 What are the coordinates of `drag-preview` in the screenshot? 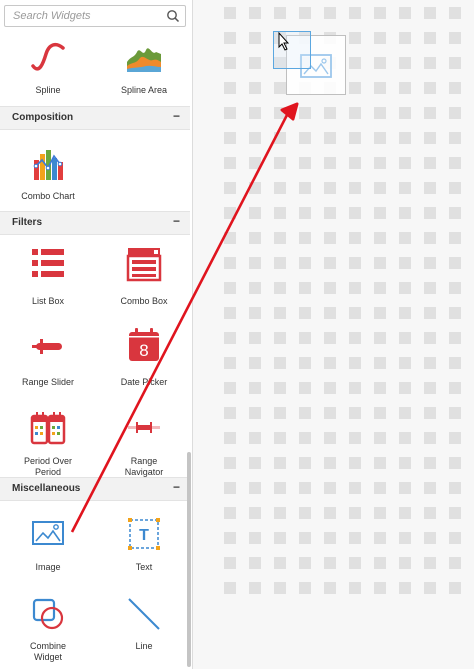 It's located at (292, 50).